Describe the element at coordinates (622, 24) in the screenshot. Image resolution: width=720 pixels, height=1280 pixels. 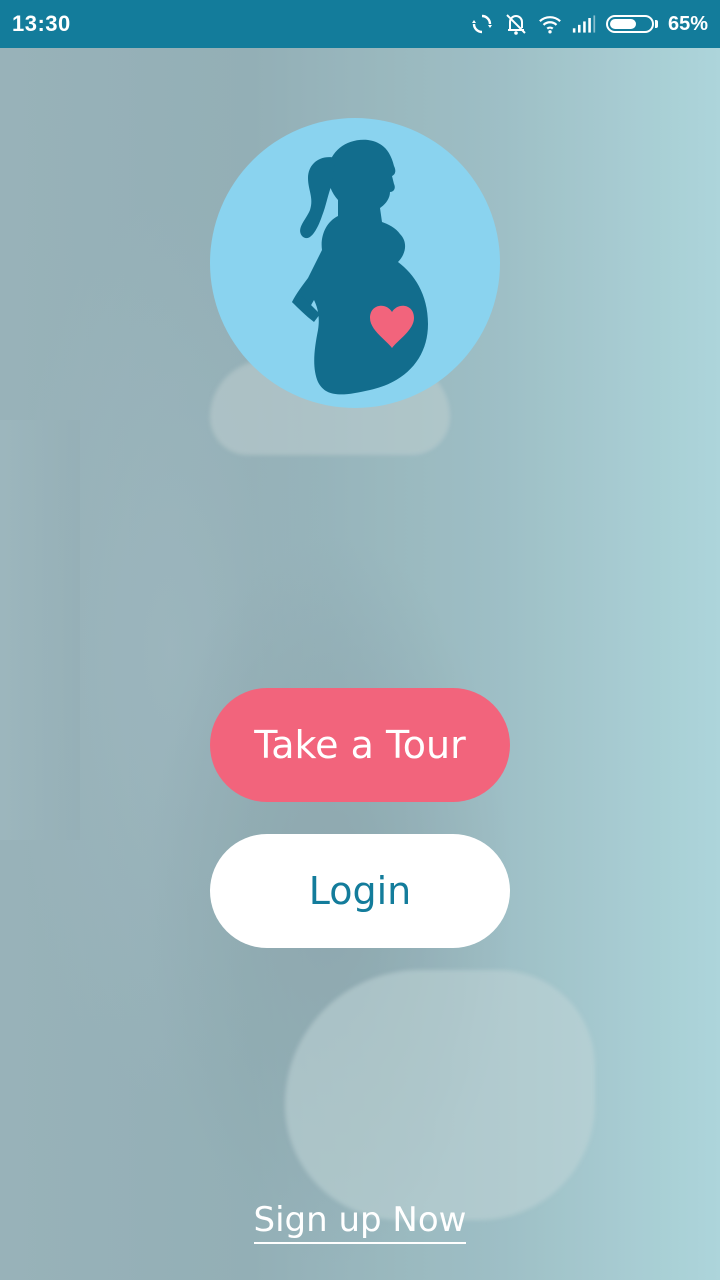
I see `battery-level` at that location.